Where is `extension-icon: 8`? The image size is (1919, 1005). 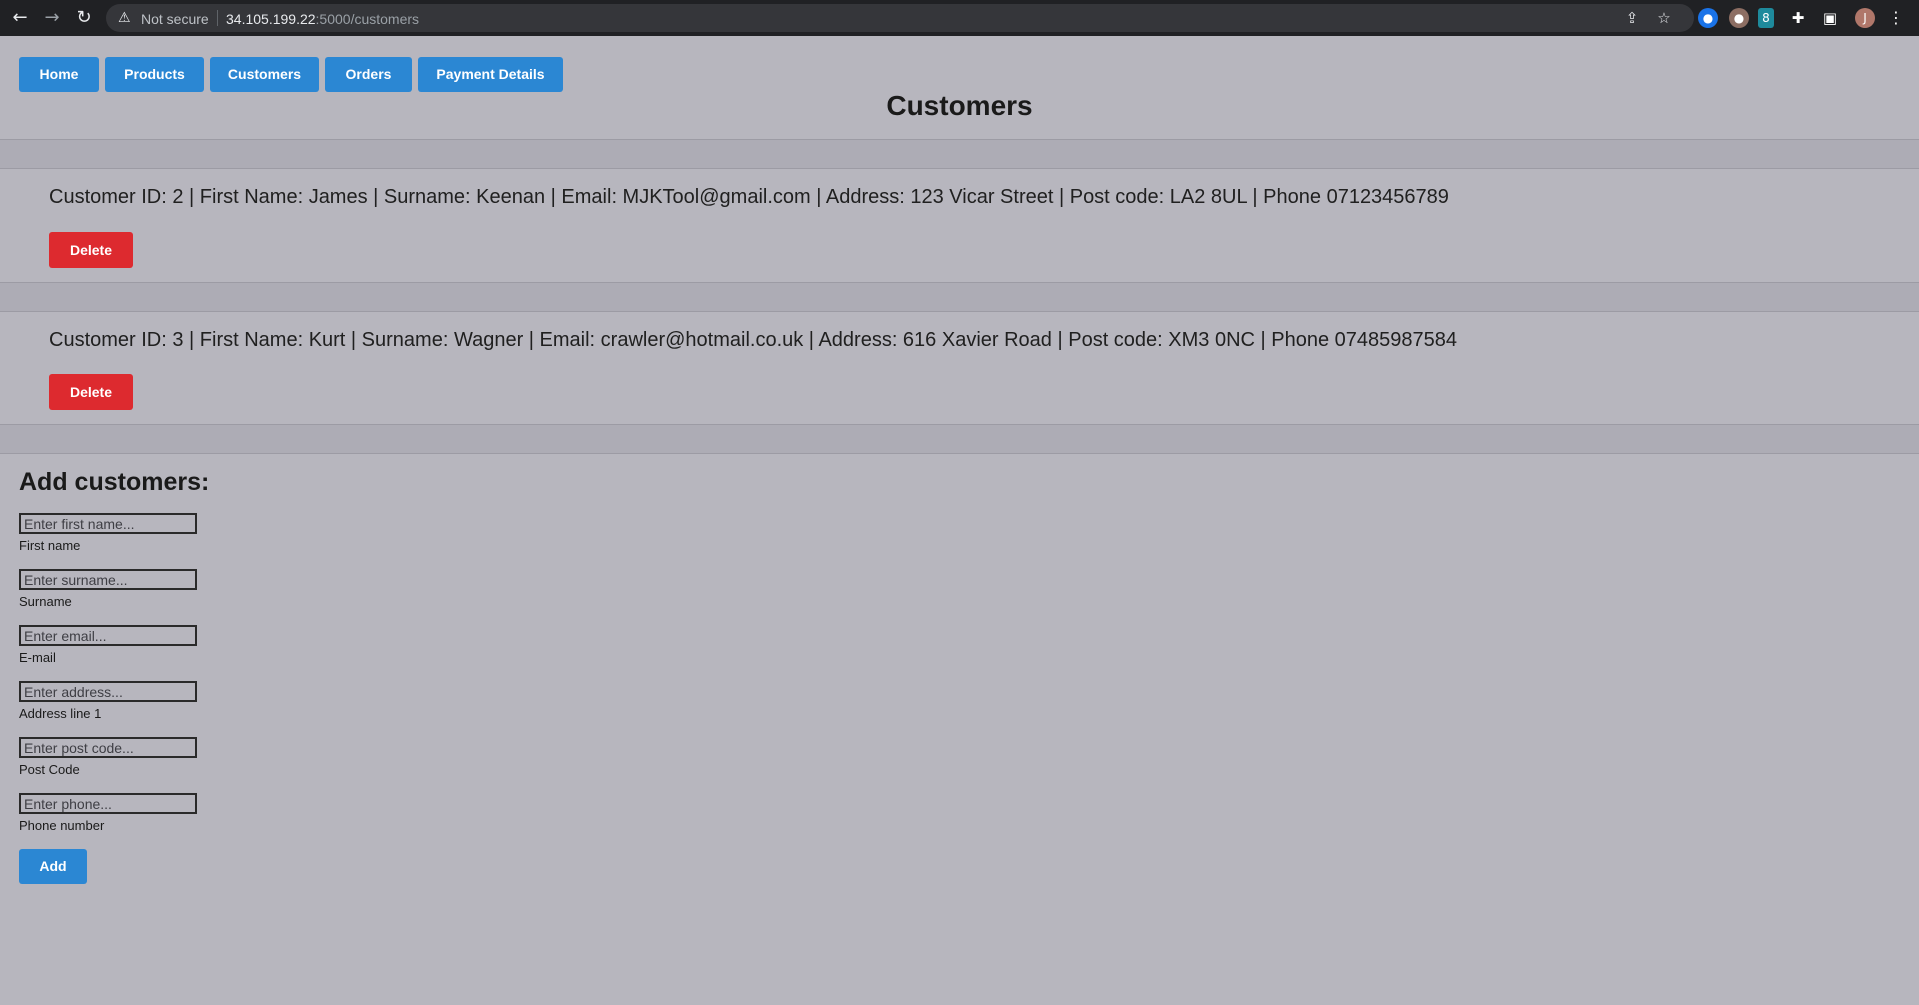 extension-icon: 8 is located at coordinates (1766, 18).